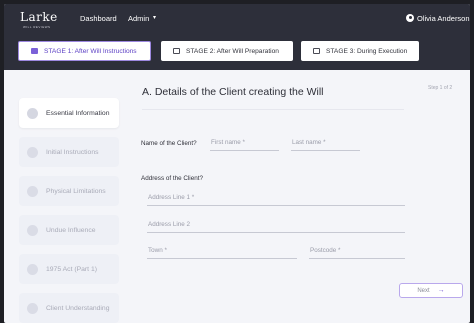  What do you see at coordinates (325, 250) in the screenshot?
I see `postcode-placeholder: Postcode *` at bounding box center [325, 250].